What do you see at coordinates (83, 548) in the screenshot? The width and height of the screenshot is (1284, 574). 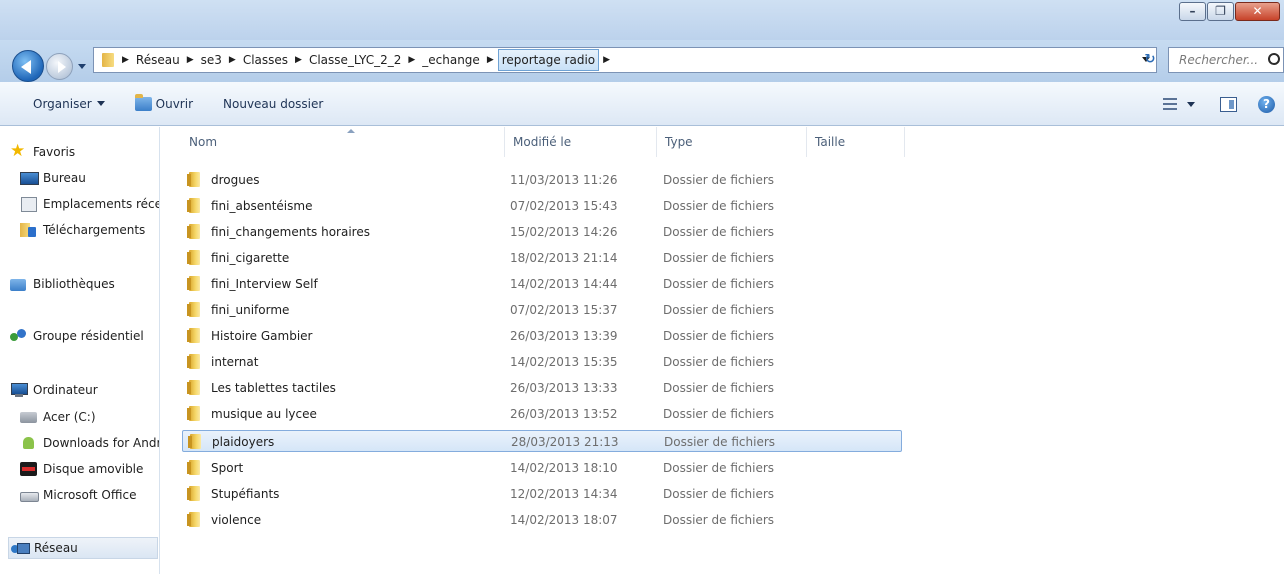 I see `nav-network: Réseau` at bounding box center [83, 548].